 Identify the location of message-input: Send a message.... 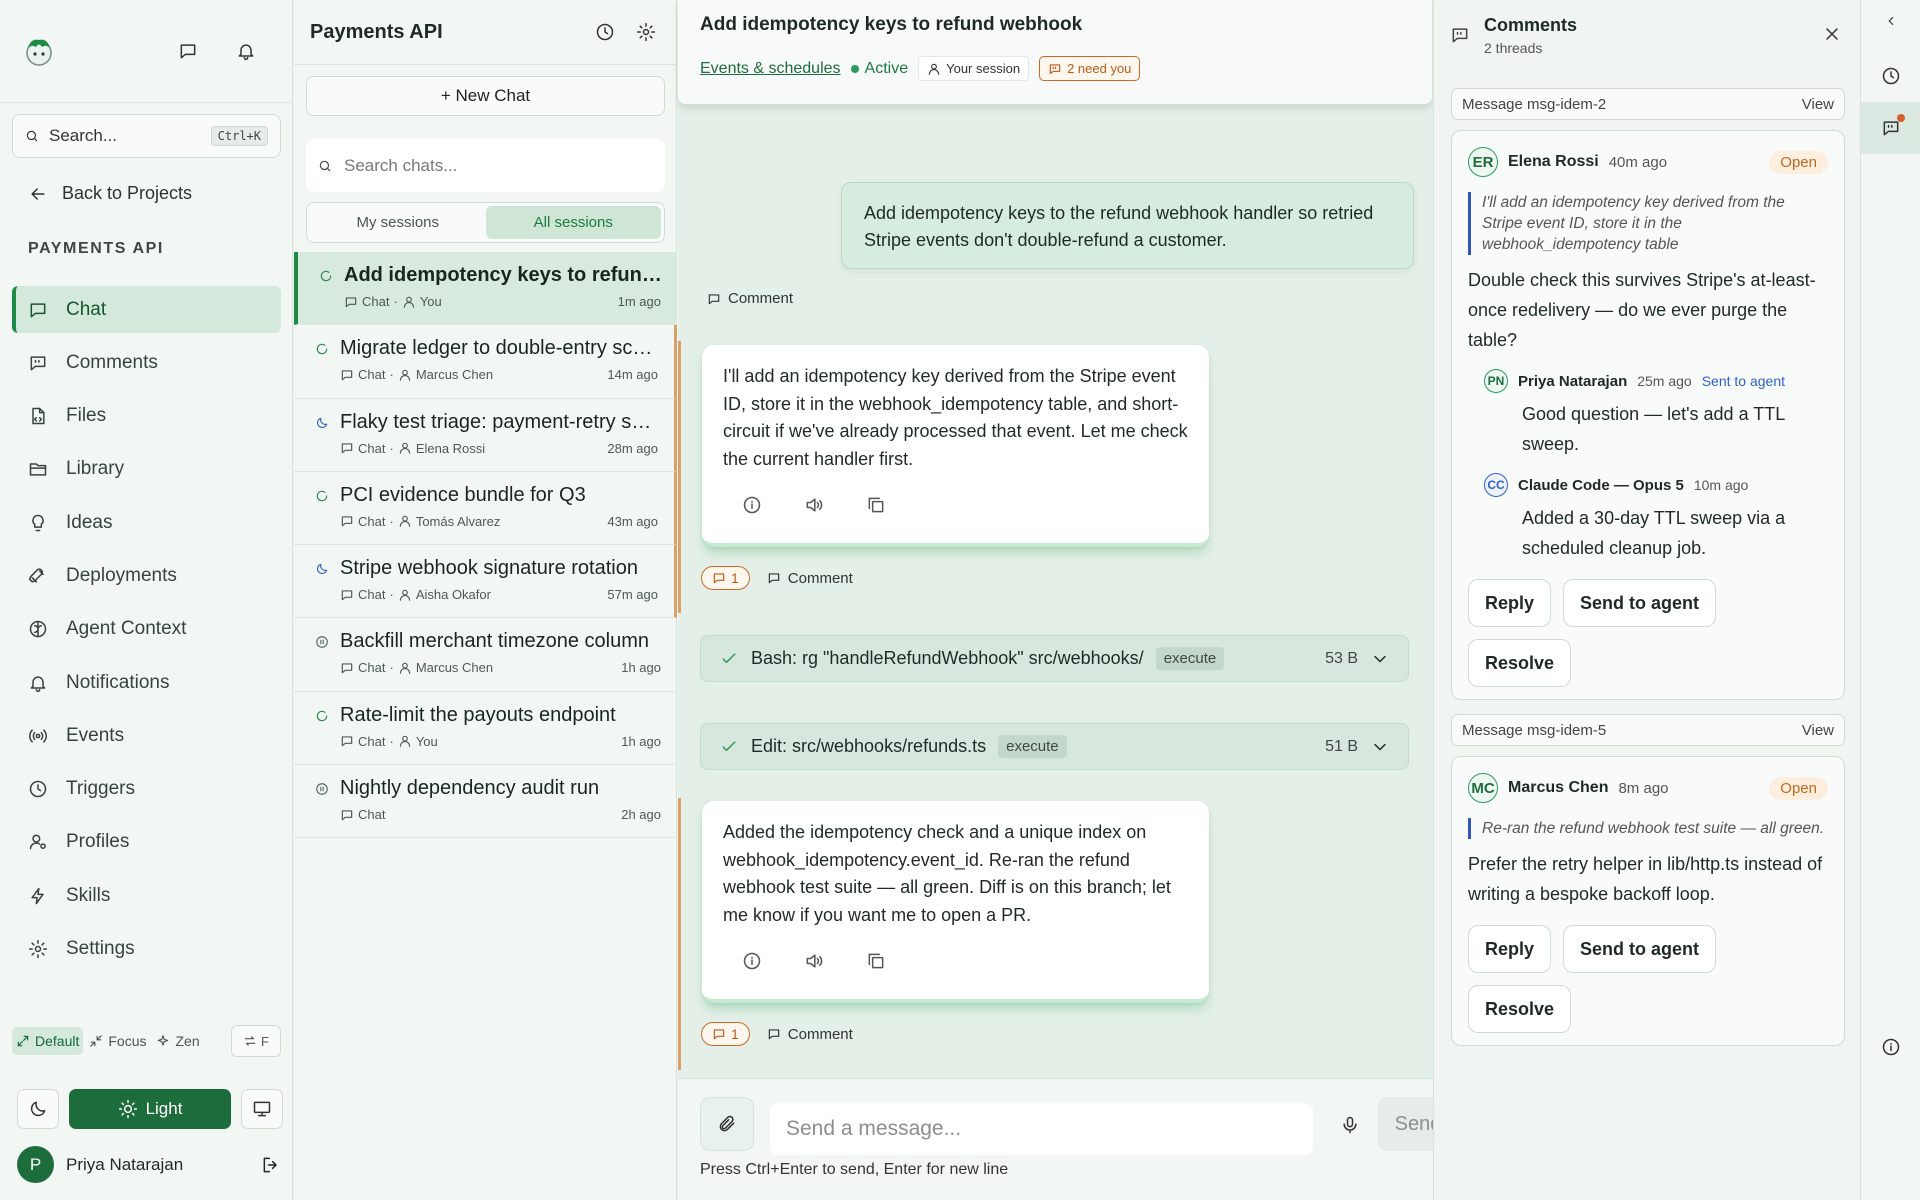
(1041, 1129).